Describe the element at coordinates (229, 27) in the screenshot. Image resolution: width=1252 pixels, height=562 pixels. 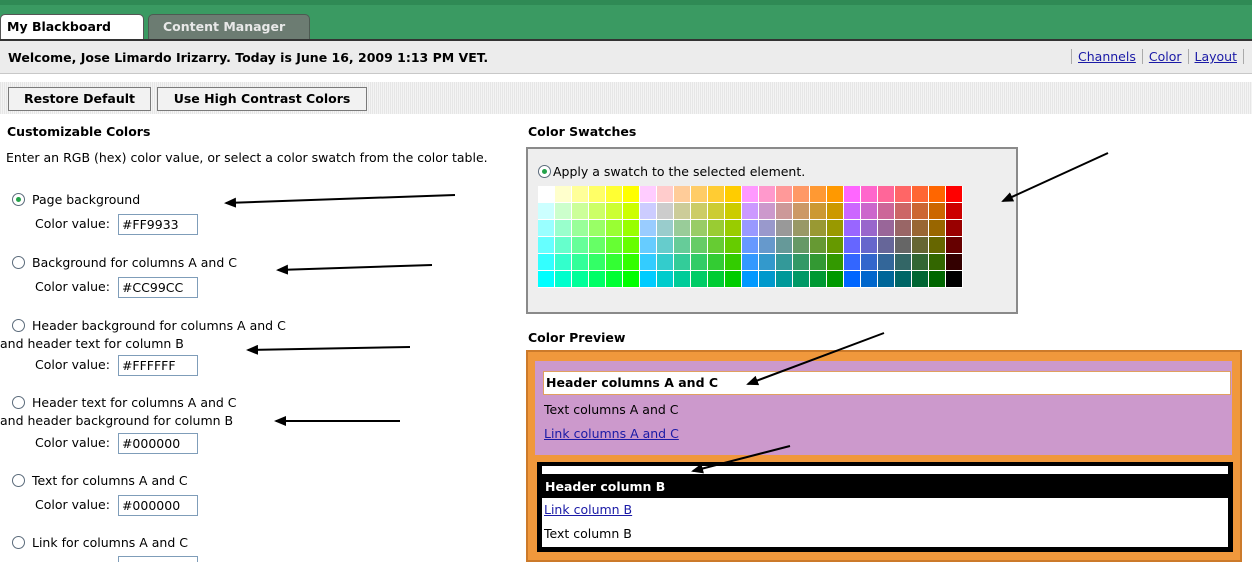
I see `tab-content-manager: Content Manager` at that location.